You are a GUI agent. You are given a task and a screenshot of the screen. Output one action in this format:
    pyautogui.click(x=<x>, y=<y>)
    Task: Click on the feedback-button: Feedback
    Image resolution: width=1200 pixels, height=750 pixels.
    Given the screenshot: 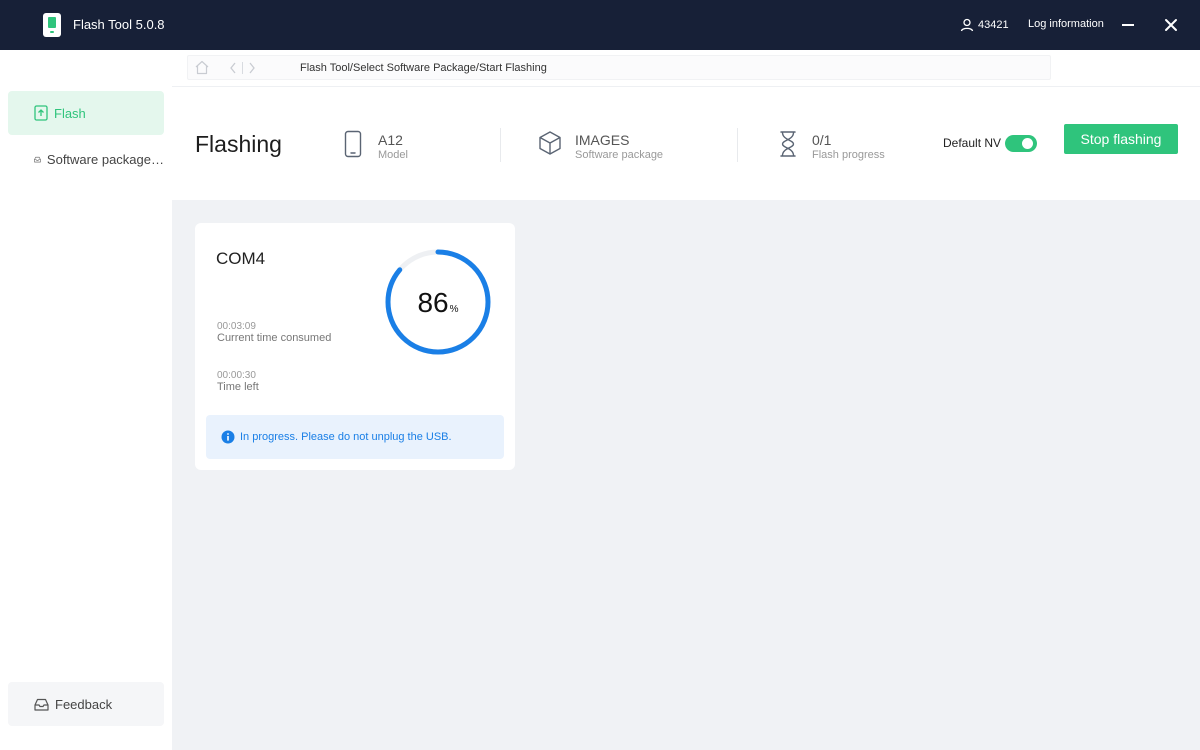 What is the action you would take?
    pyautogui.click(x=86, y=704)
    